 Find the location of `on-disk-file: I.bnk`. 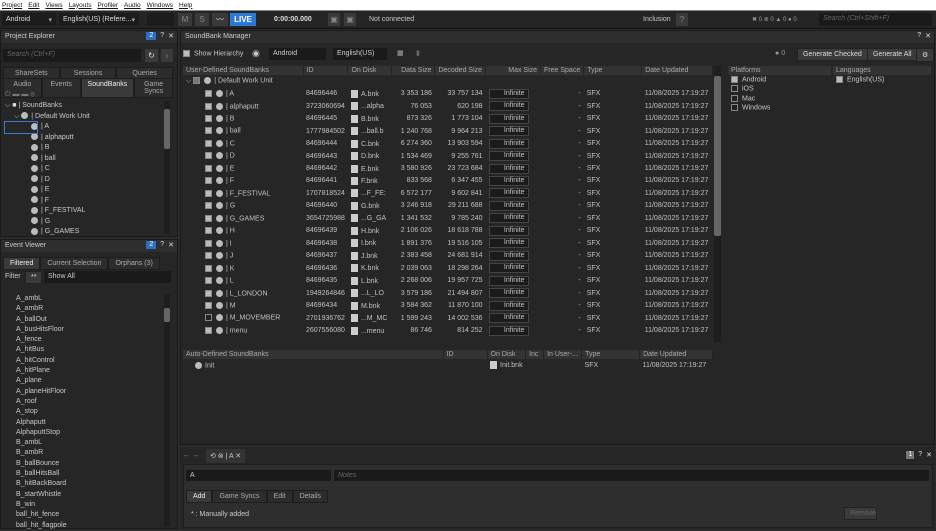

on-disk-file: I.bnk is located at coordinates (368, 243).